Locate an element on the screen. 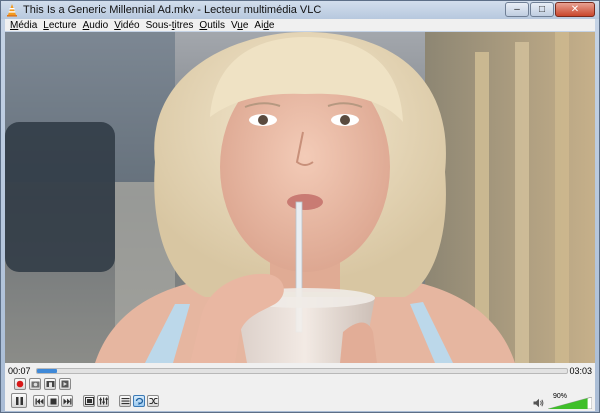  shuffle-button is located at coordinates (153, 401).